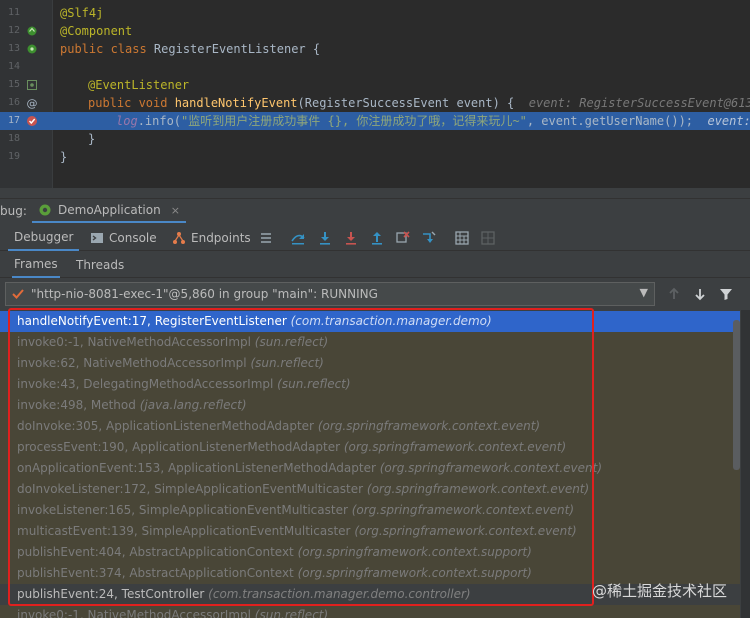  Describe the element at coordinates (44, 238) in the screenshot. I see `tab-debugger: Debugger` at that location.